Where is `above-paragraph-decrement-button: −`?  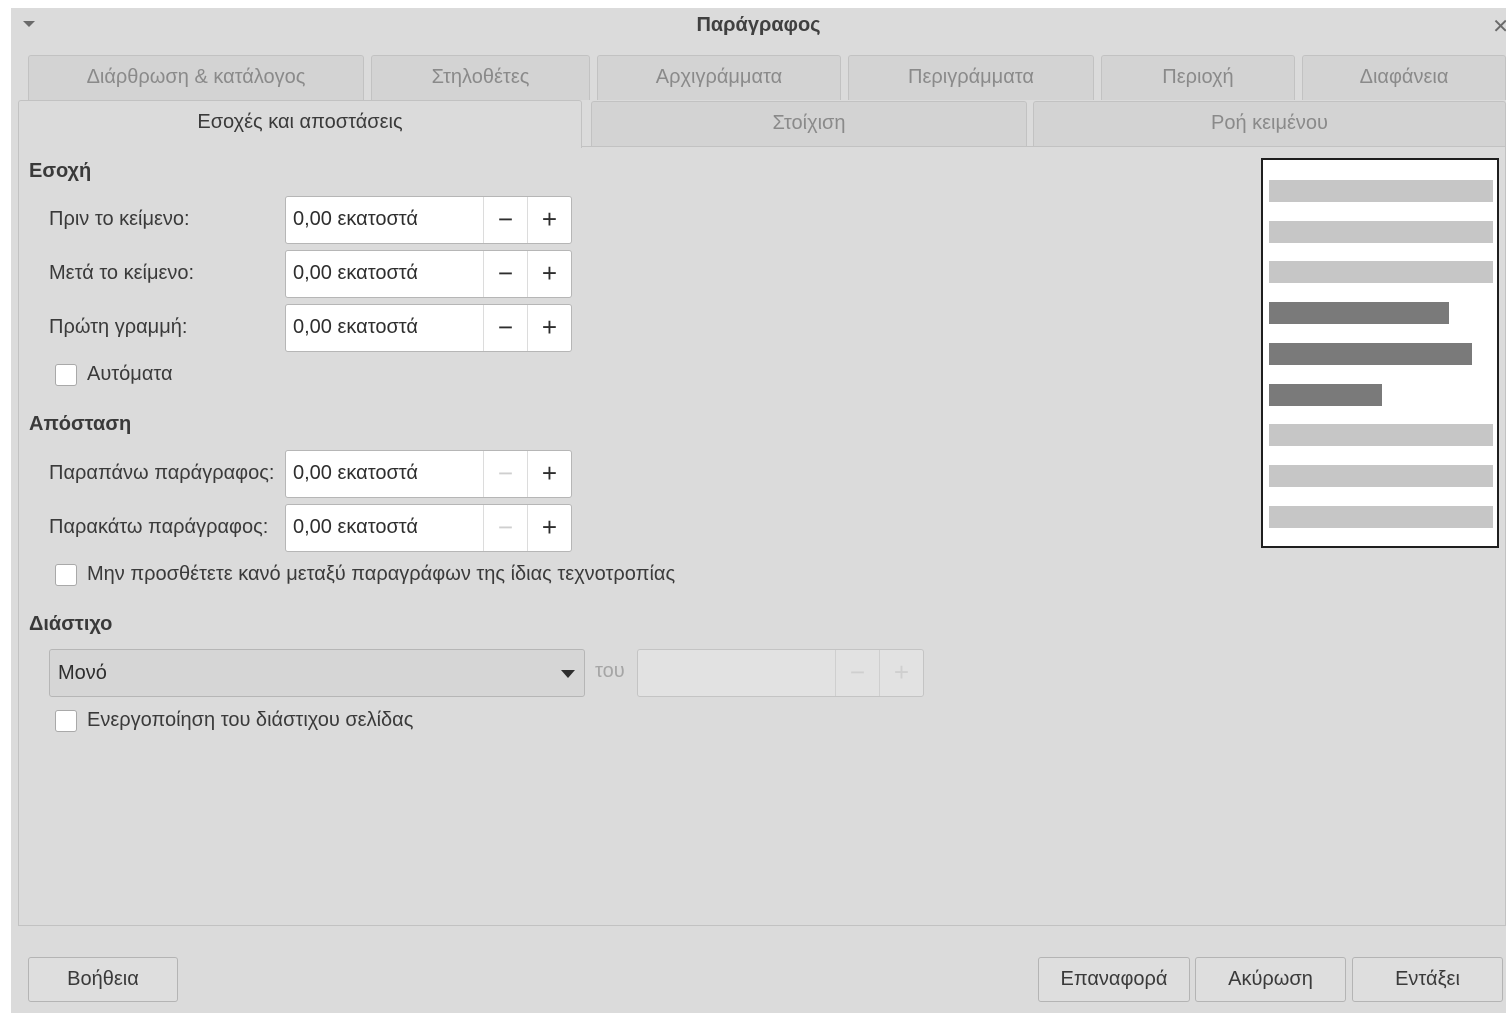
above-paragraph-decrement-button: − is located at coordinates (505, 474).